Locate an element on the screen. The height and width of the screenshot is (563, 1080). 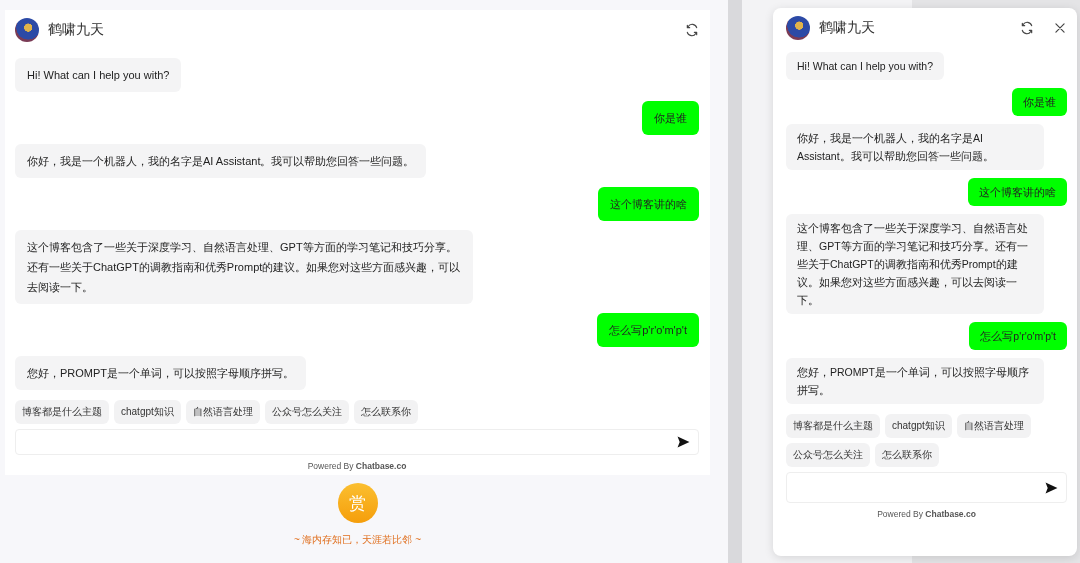
close-button is located at coordinates (1060, 28).